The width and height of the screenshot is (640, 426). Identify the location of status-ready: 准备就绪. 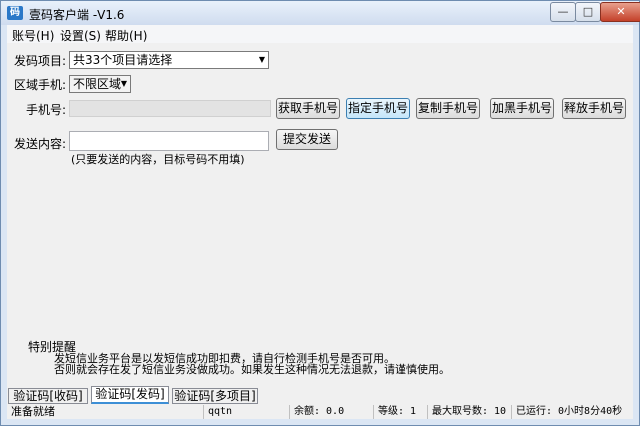
(33, 411).